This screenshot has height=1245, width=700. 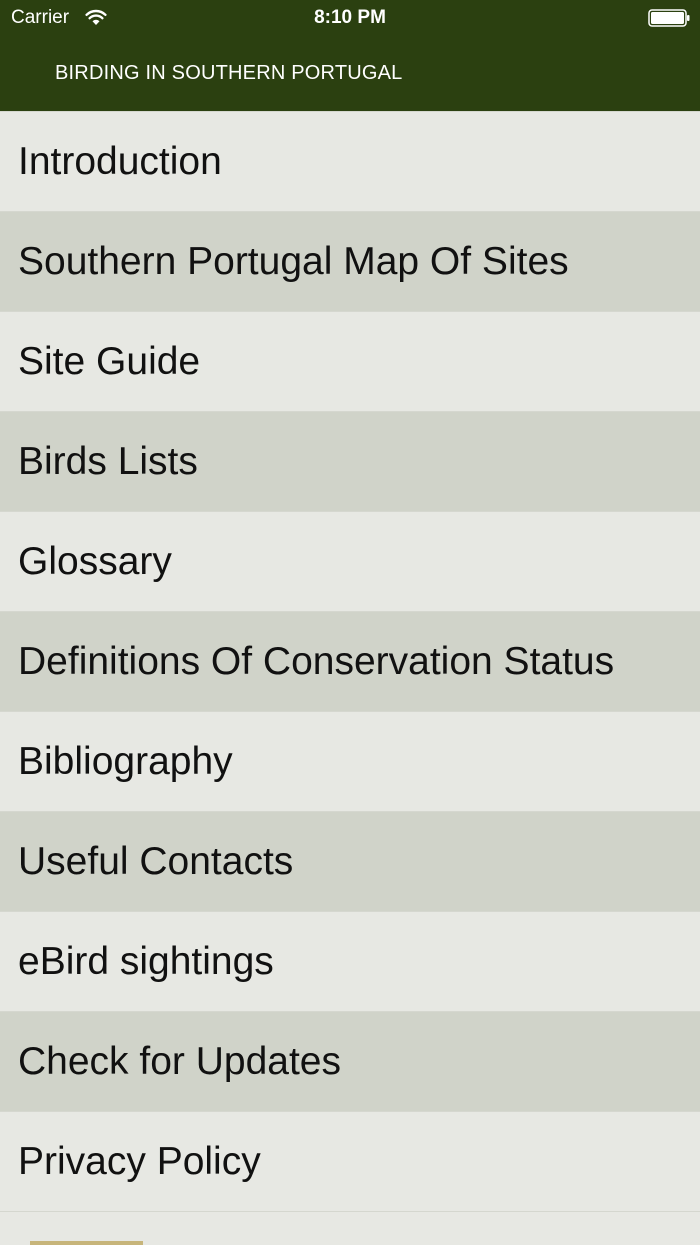 I want to click on menu-item-birds-lists: Birds Lists, so click(x=350, y=461).